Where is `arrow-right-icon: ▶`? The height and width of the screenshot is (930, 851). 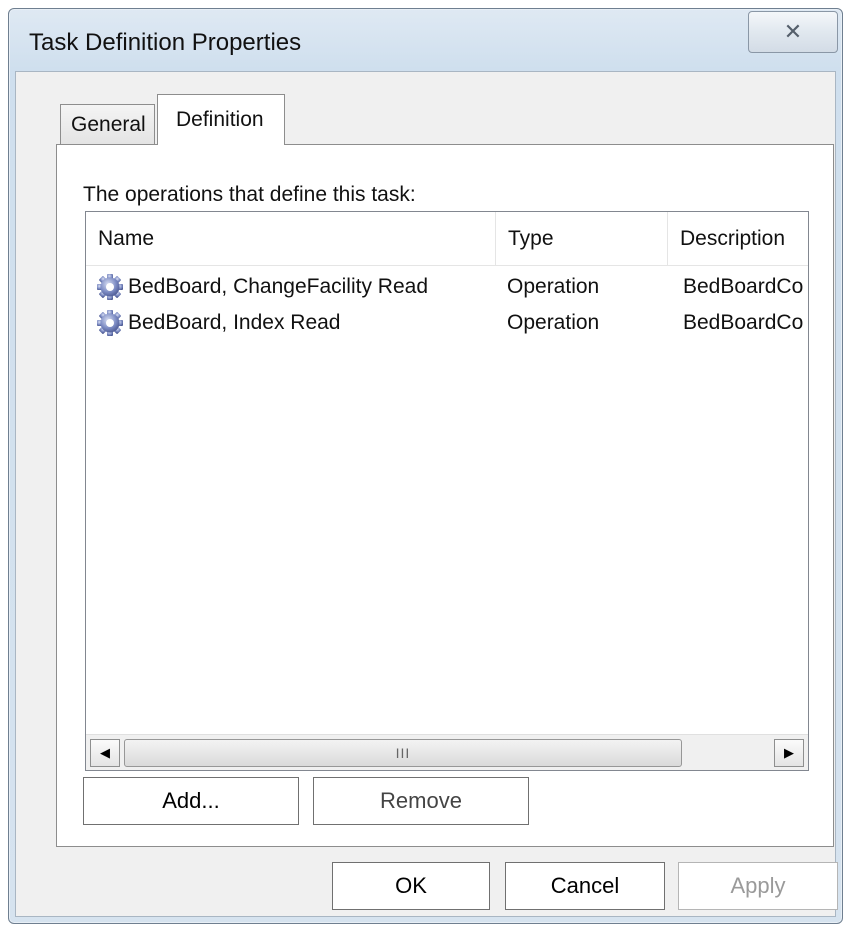 arrow-right-icon: ▶ is located at coordinates (789, 752).